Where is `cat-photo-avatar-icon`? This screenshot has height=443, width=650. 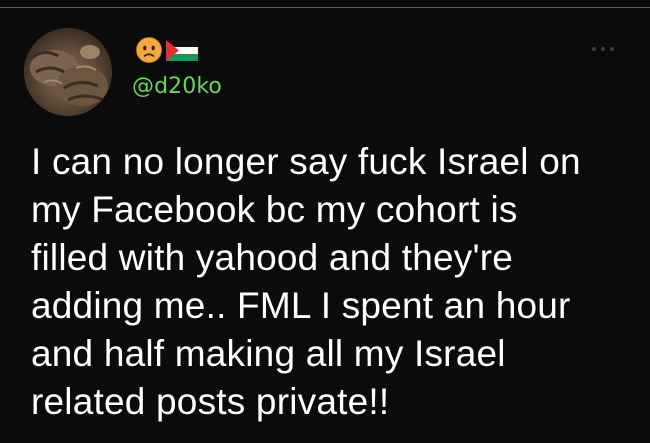
cat-photo-avatar-icon is located at coordinates (68, 72).